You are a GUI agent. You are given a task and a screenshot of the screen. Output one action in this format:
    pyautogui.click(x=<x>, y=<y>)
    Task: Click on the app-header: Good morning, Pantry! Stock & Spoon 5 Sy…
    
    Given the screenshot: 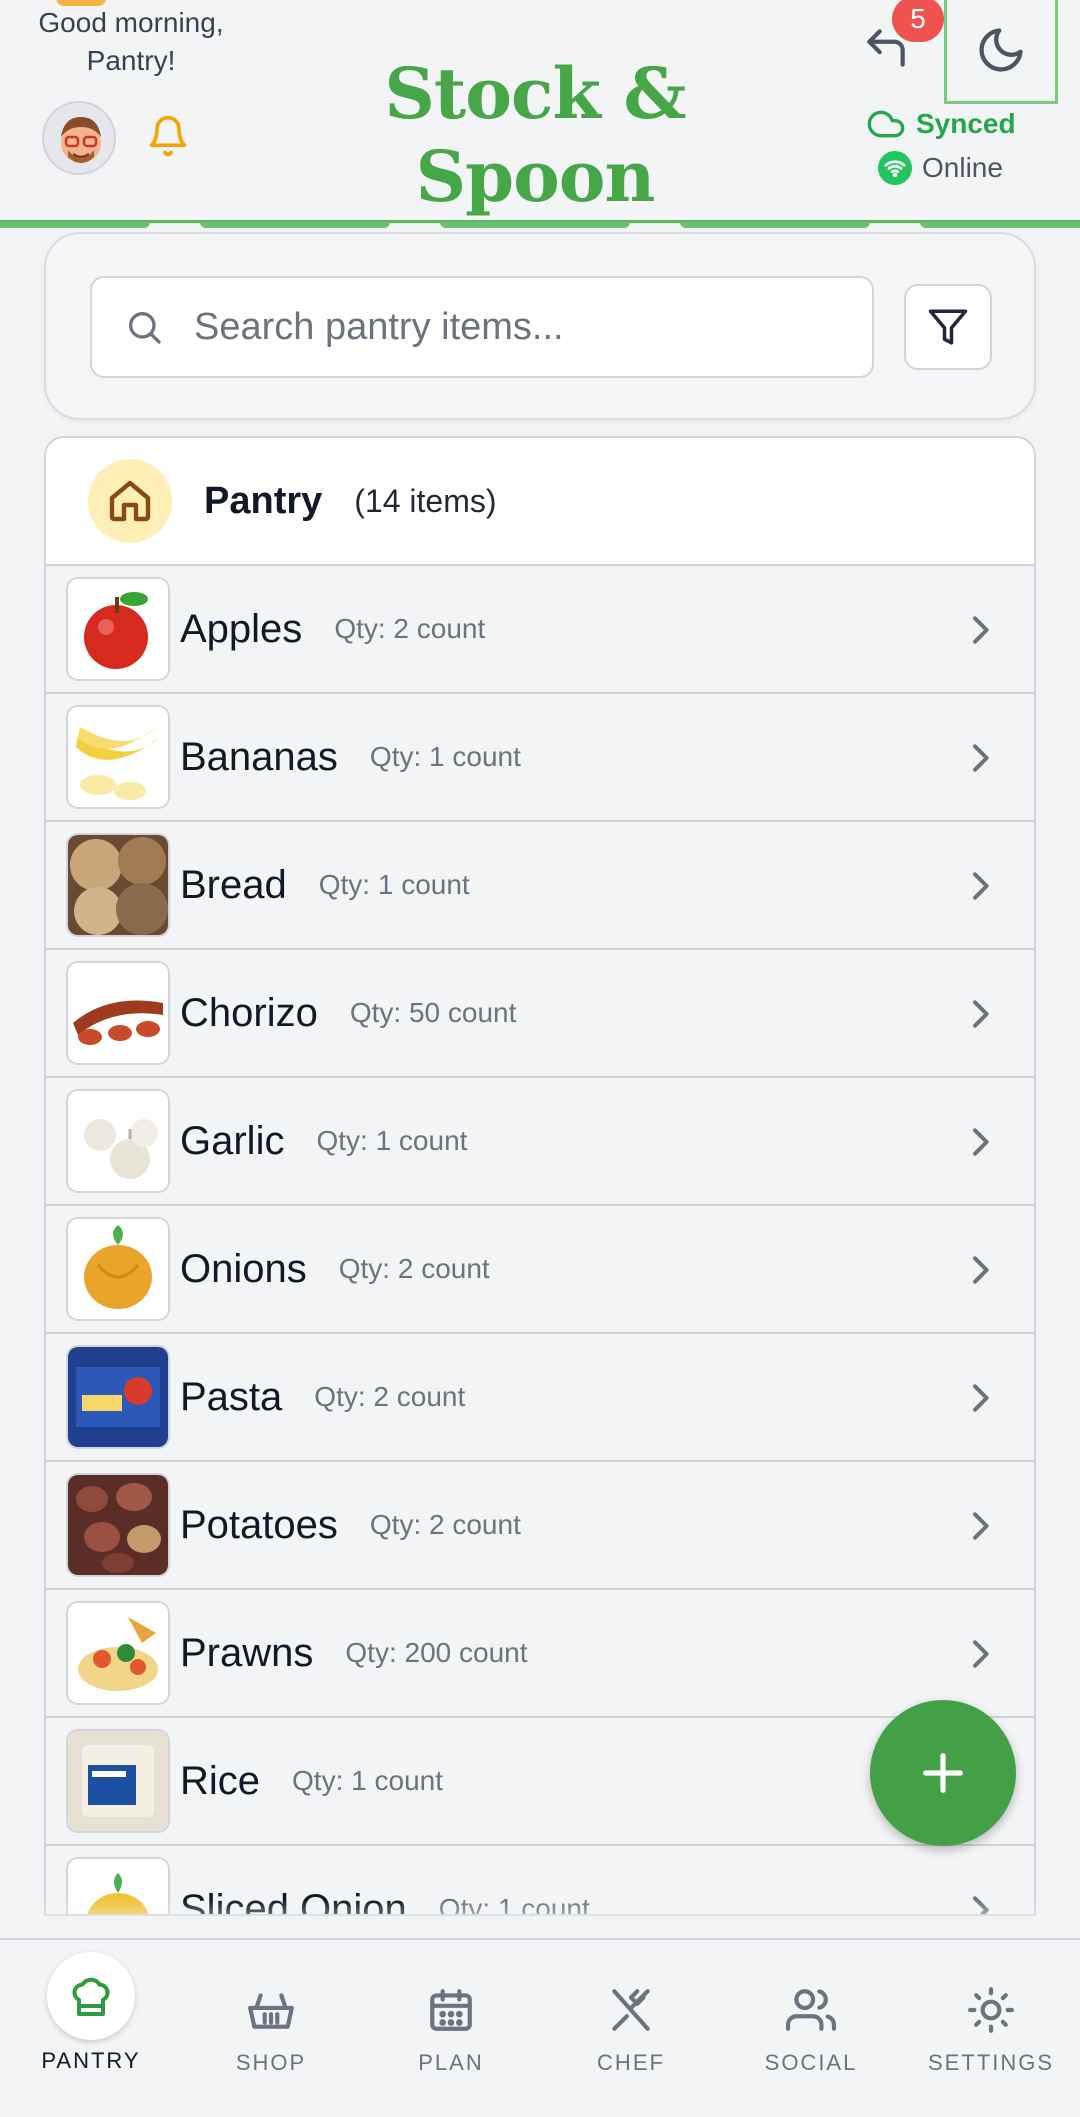 What is the action you would take?
    pyautogui.click(x=540, y=111)
    